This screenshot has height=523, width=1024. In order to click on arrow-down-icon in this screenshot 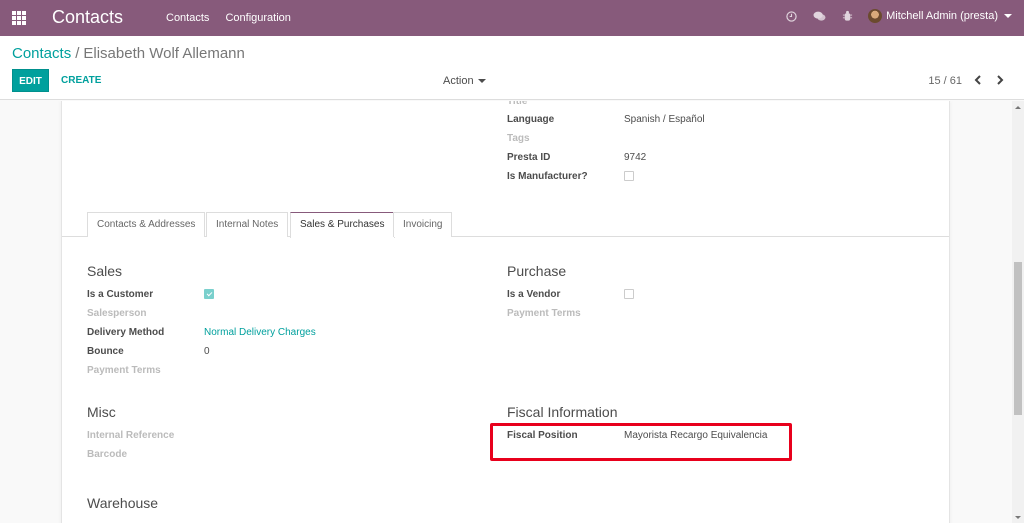, I will do `click(1018, 517)`.